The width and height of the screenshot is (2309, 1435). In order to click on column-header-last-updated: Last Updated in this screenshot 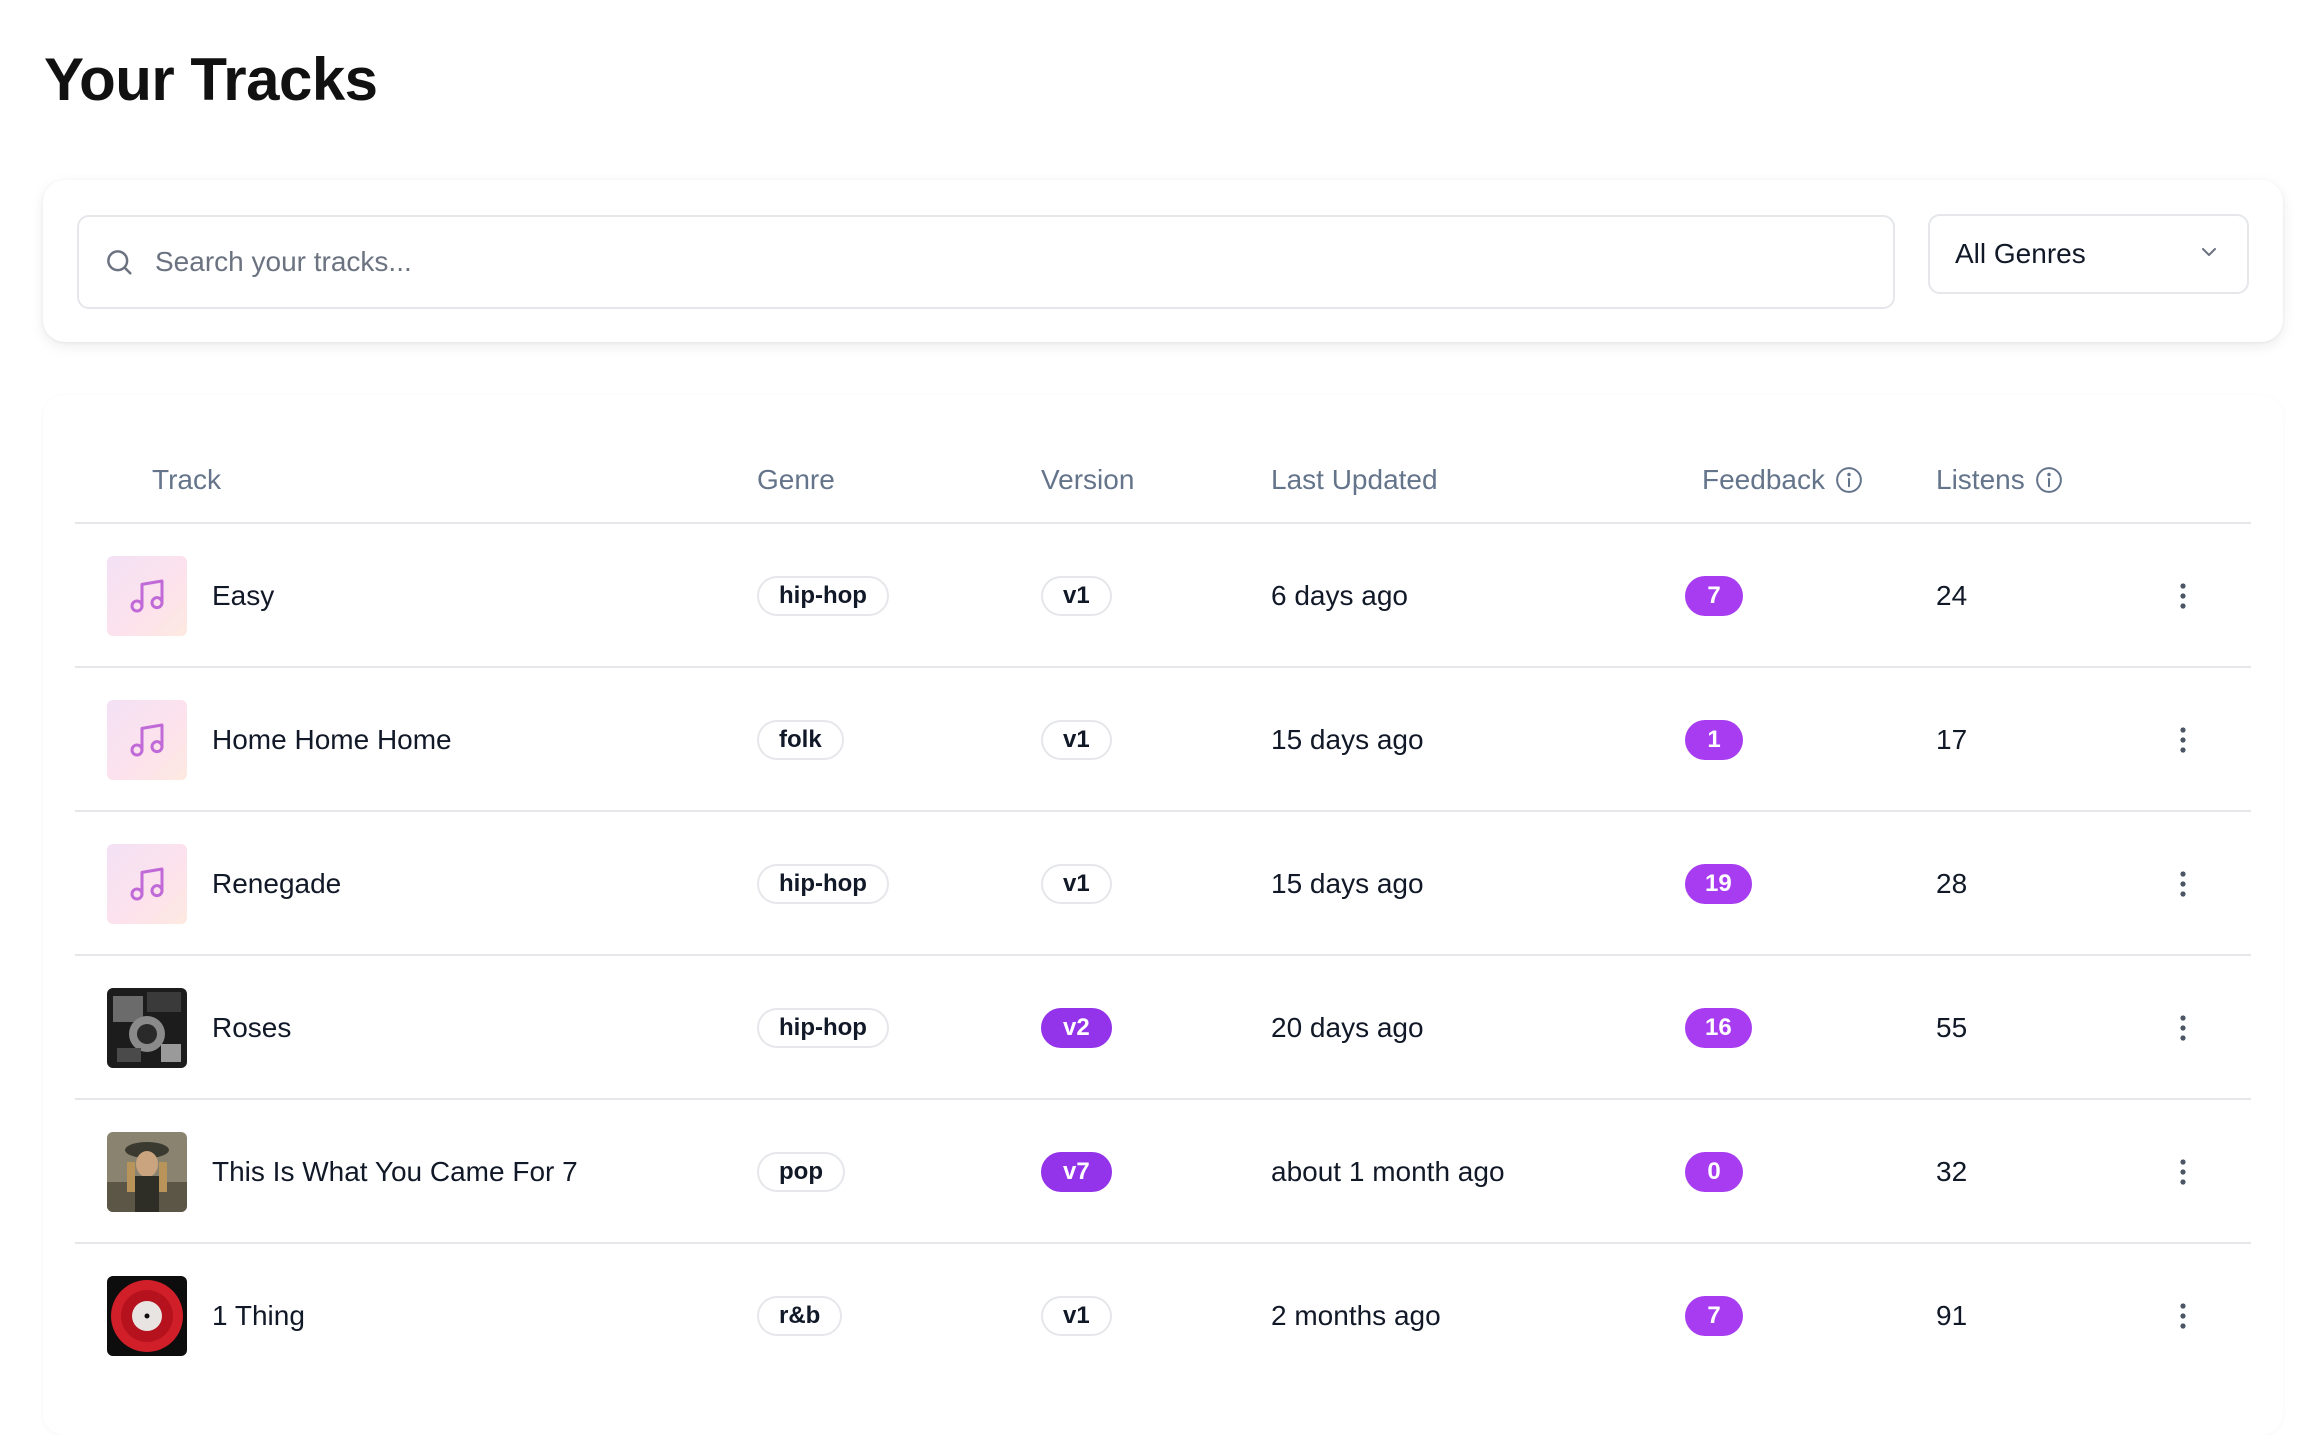, I will do `click(1354, 480)`.